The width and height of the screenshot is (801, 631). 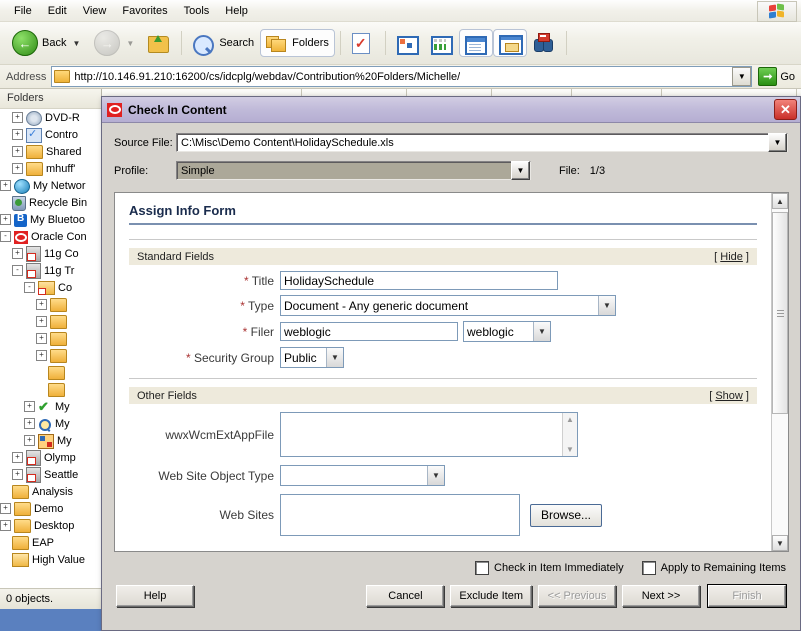 What do you see at coordinates (369, 331) in the screenshot?
I see `filer-input: weblogic` at bounding box center [369, 331].